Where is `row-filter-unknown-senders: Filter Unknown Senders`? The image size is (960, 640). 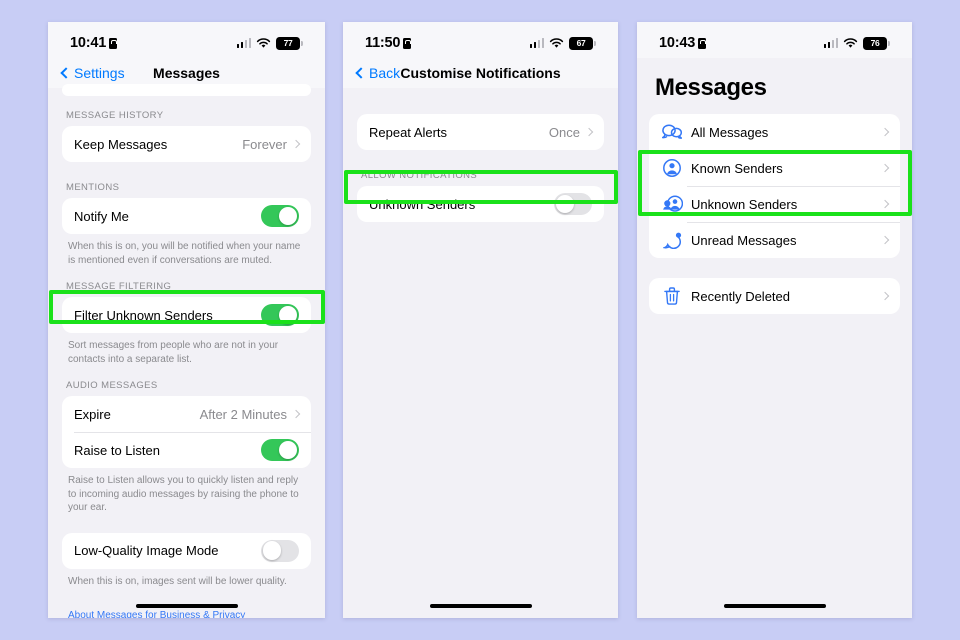 row-filter-unknown-senders: Filter Unknown Senders is located at coordinates (186, 315).